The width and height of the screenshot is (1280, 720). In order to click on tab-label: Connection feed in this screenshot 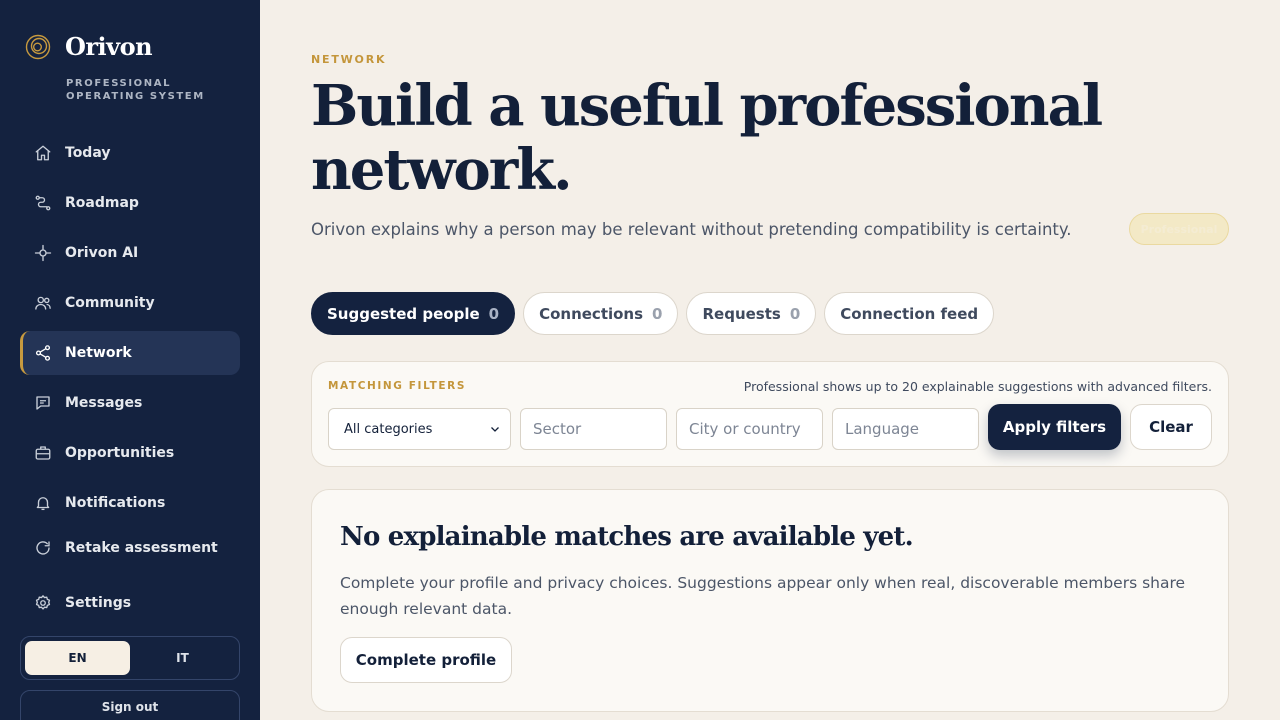, I will do `click(909, 313)`.